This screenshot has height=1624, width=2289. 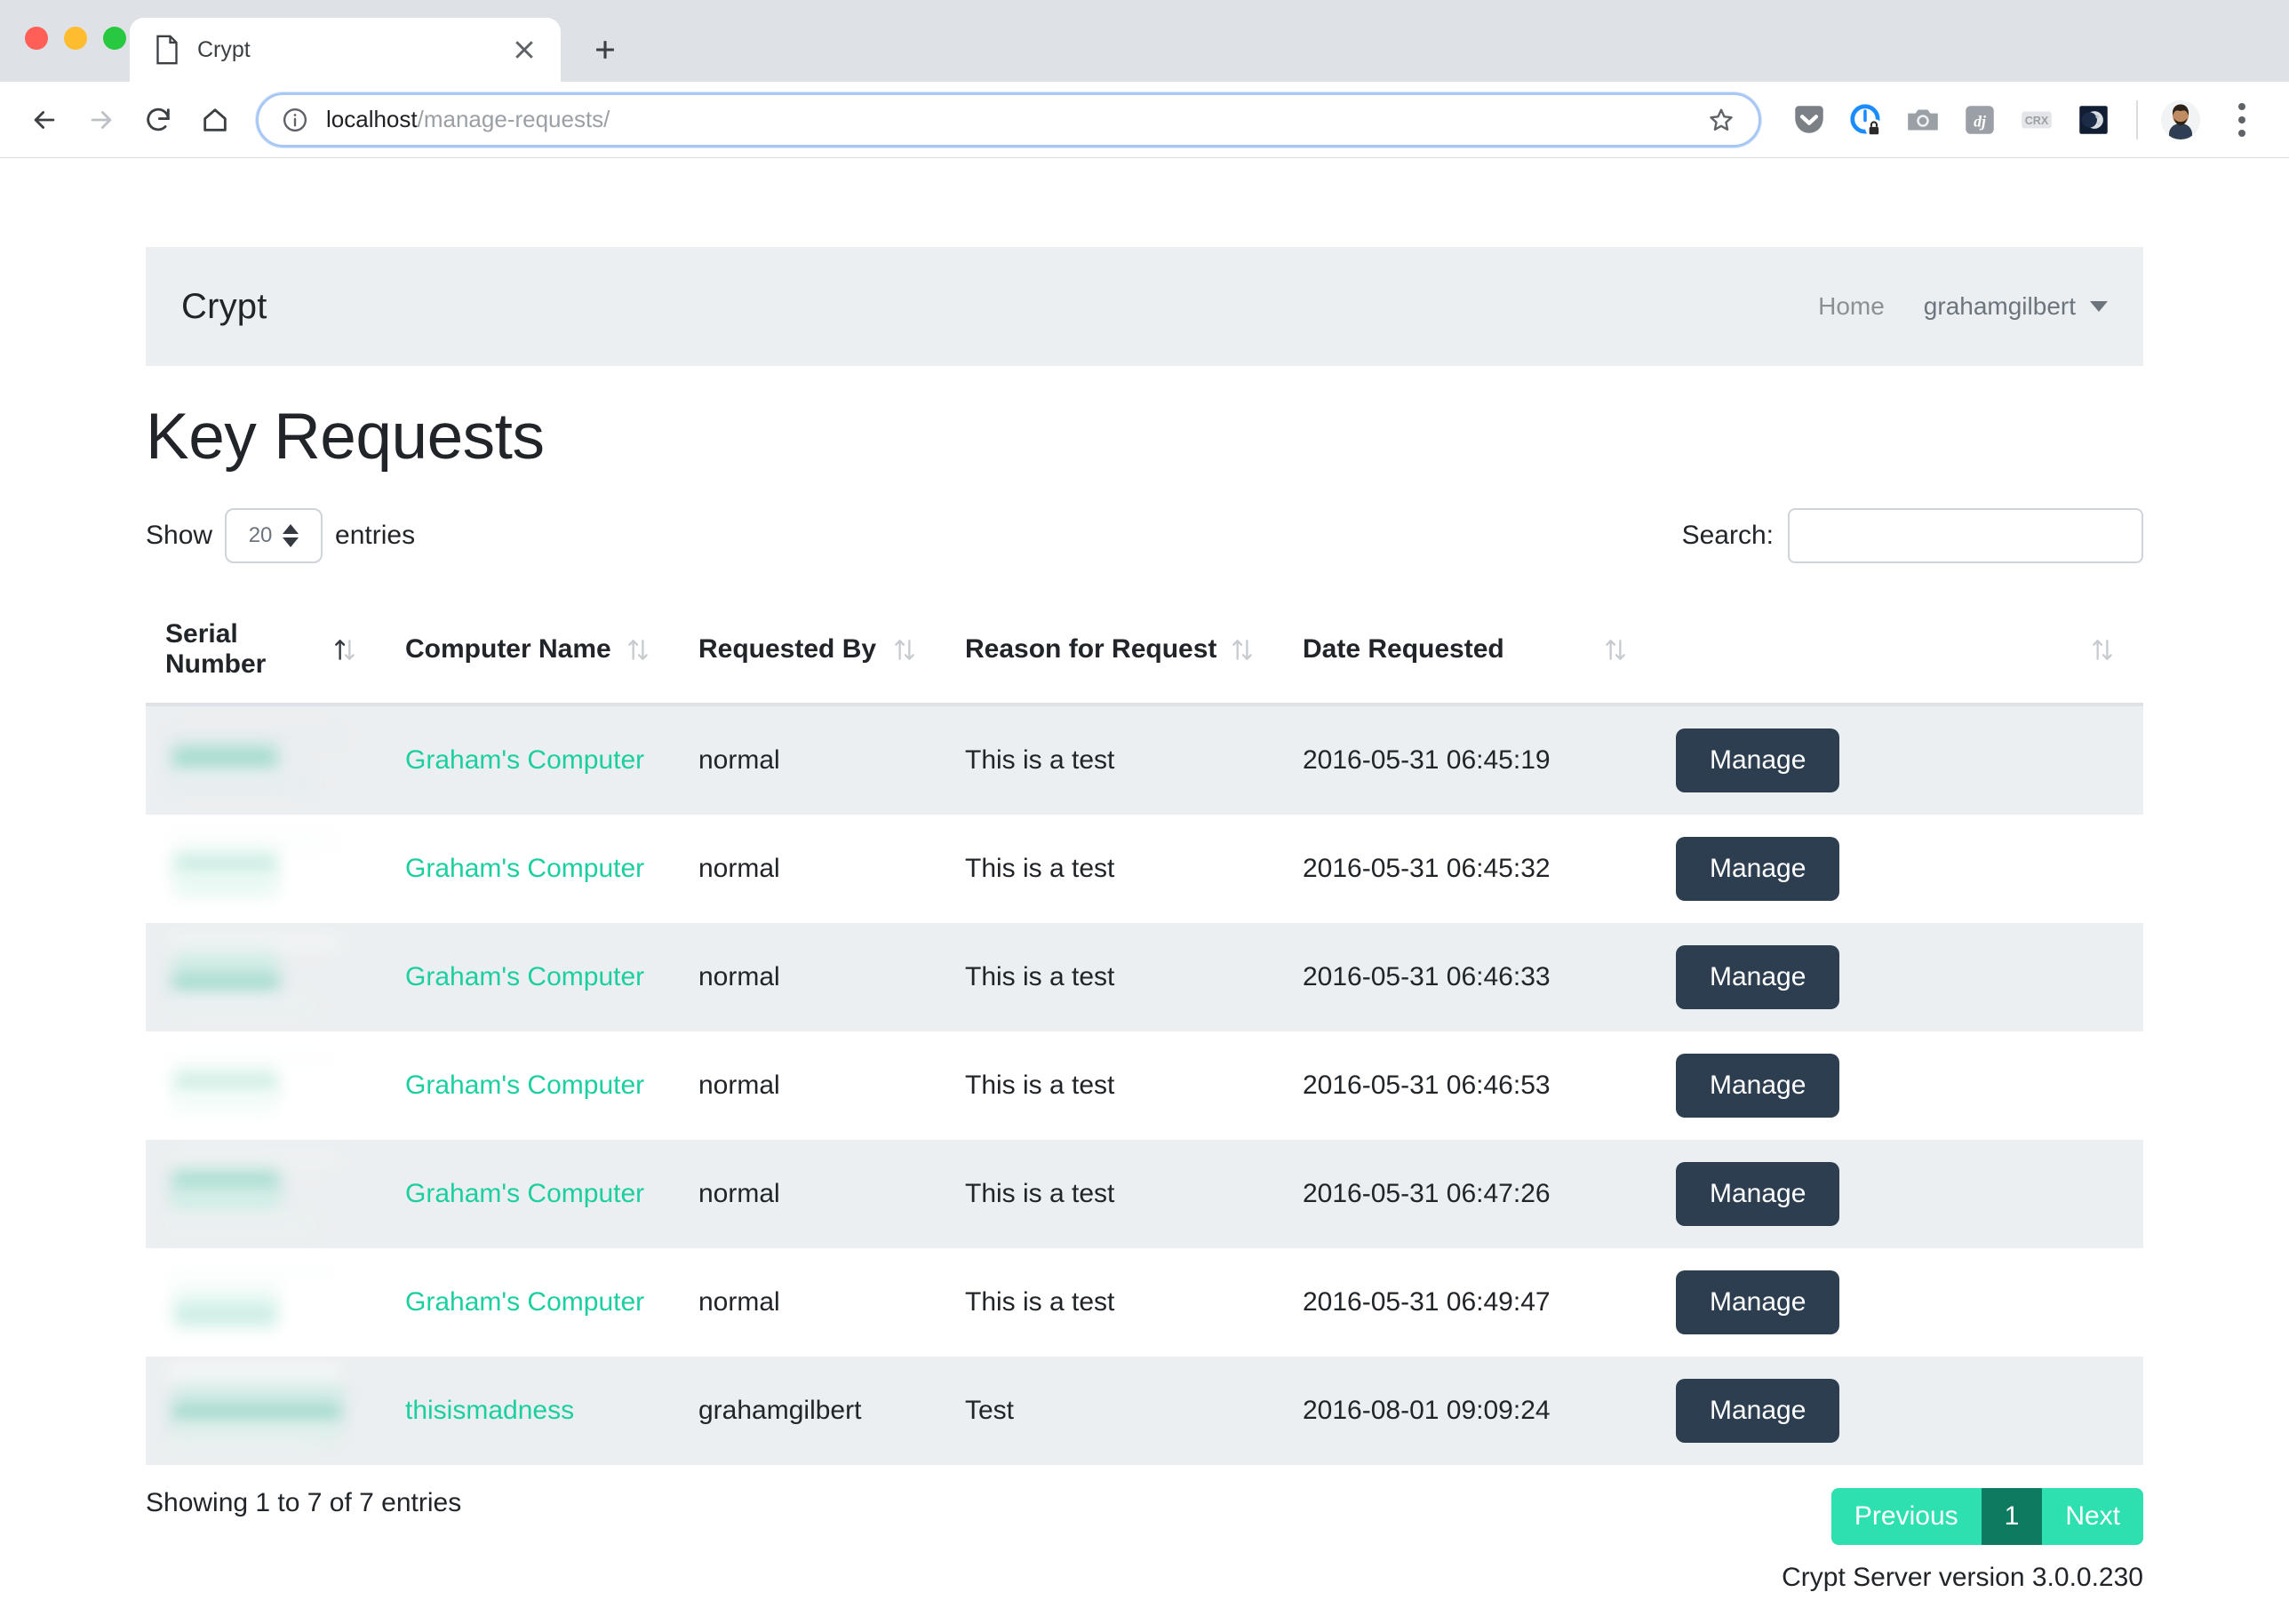 I want to click on server-version: Crypt Server version 3.0.0.230, so click(x=1962, y=1577).